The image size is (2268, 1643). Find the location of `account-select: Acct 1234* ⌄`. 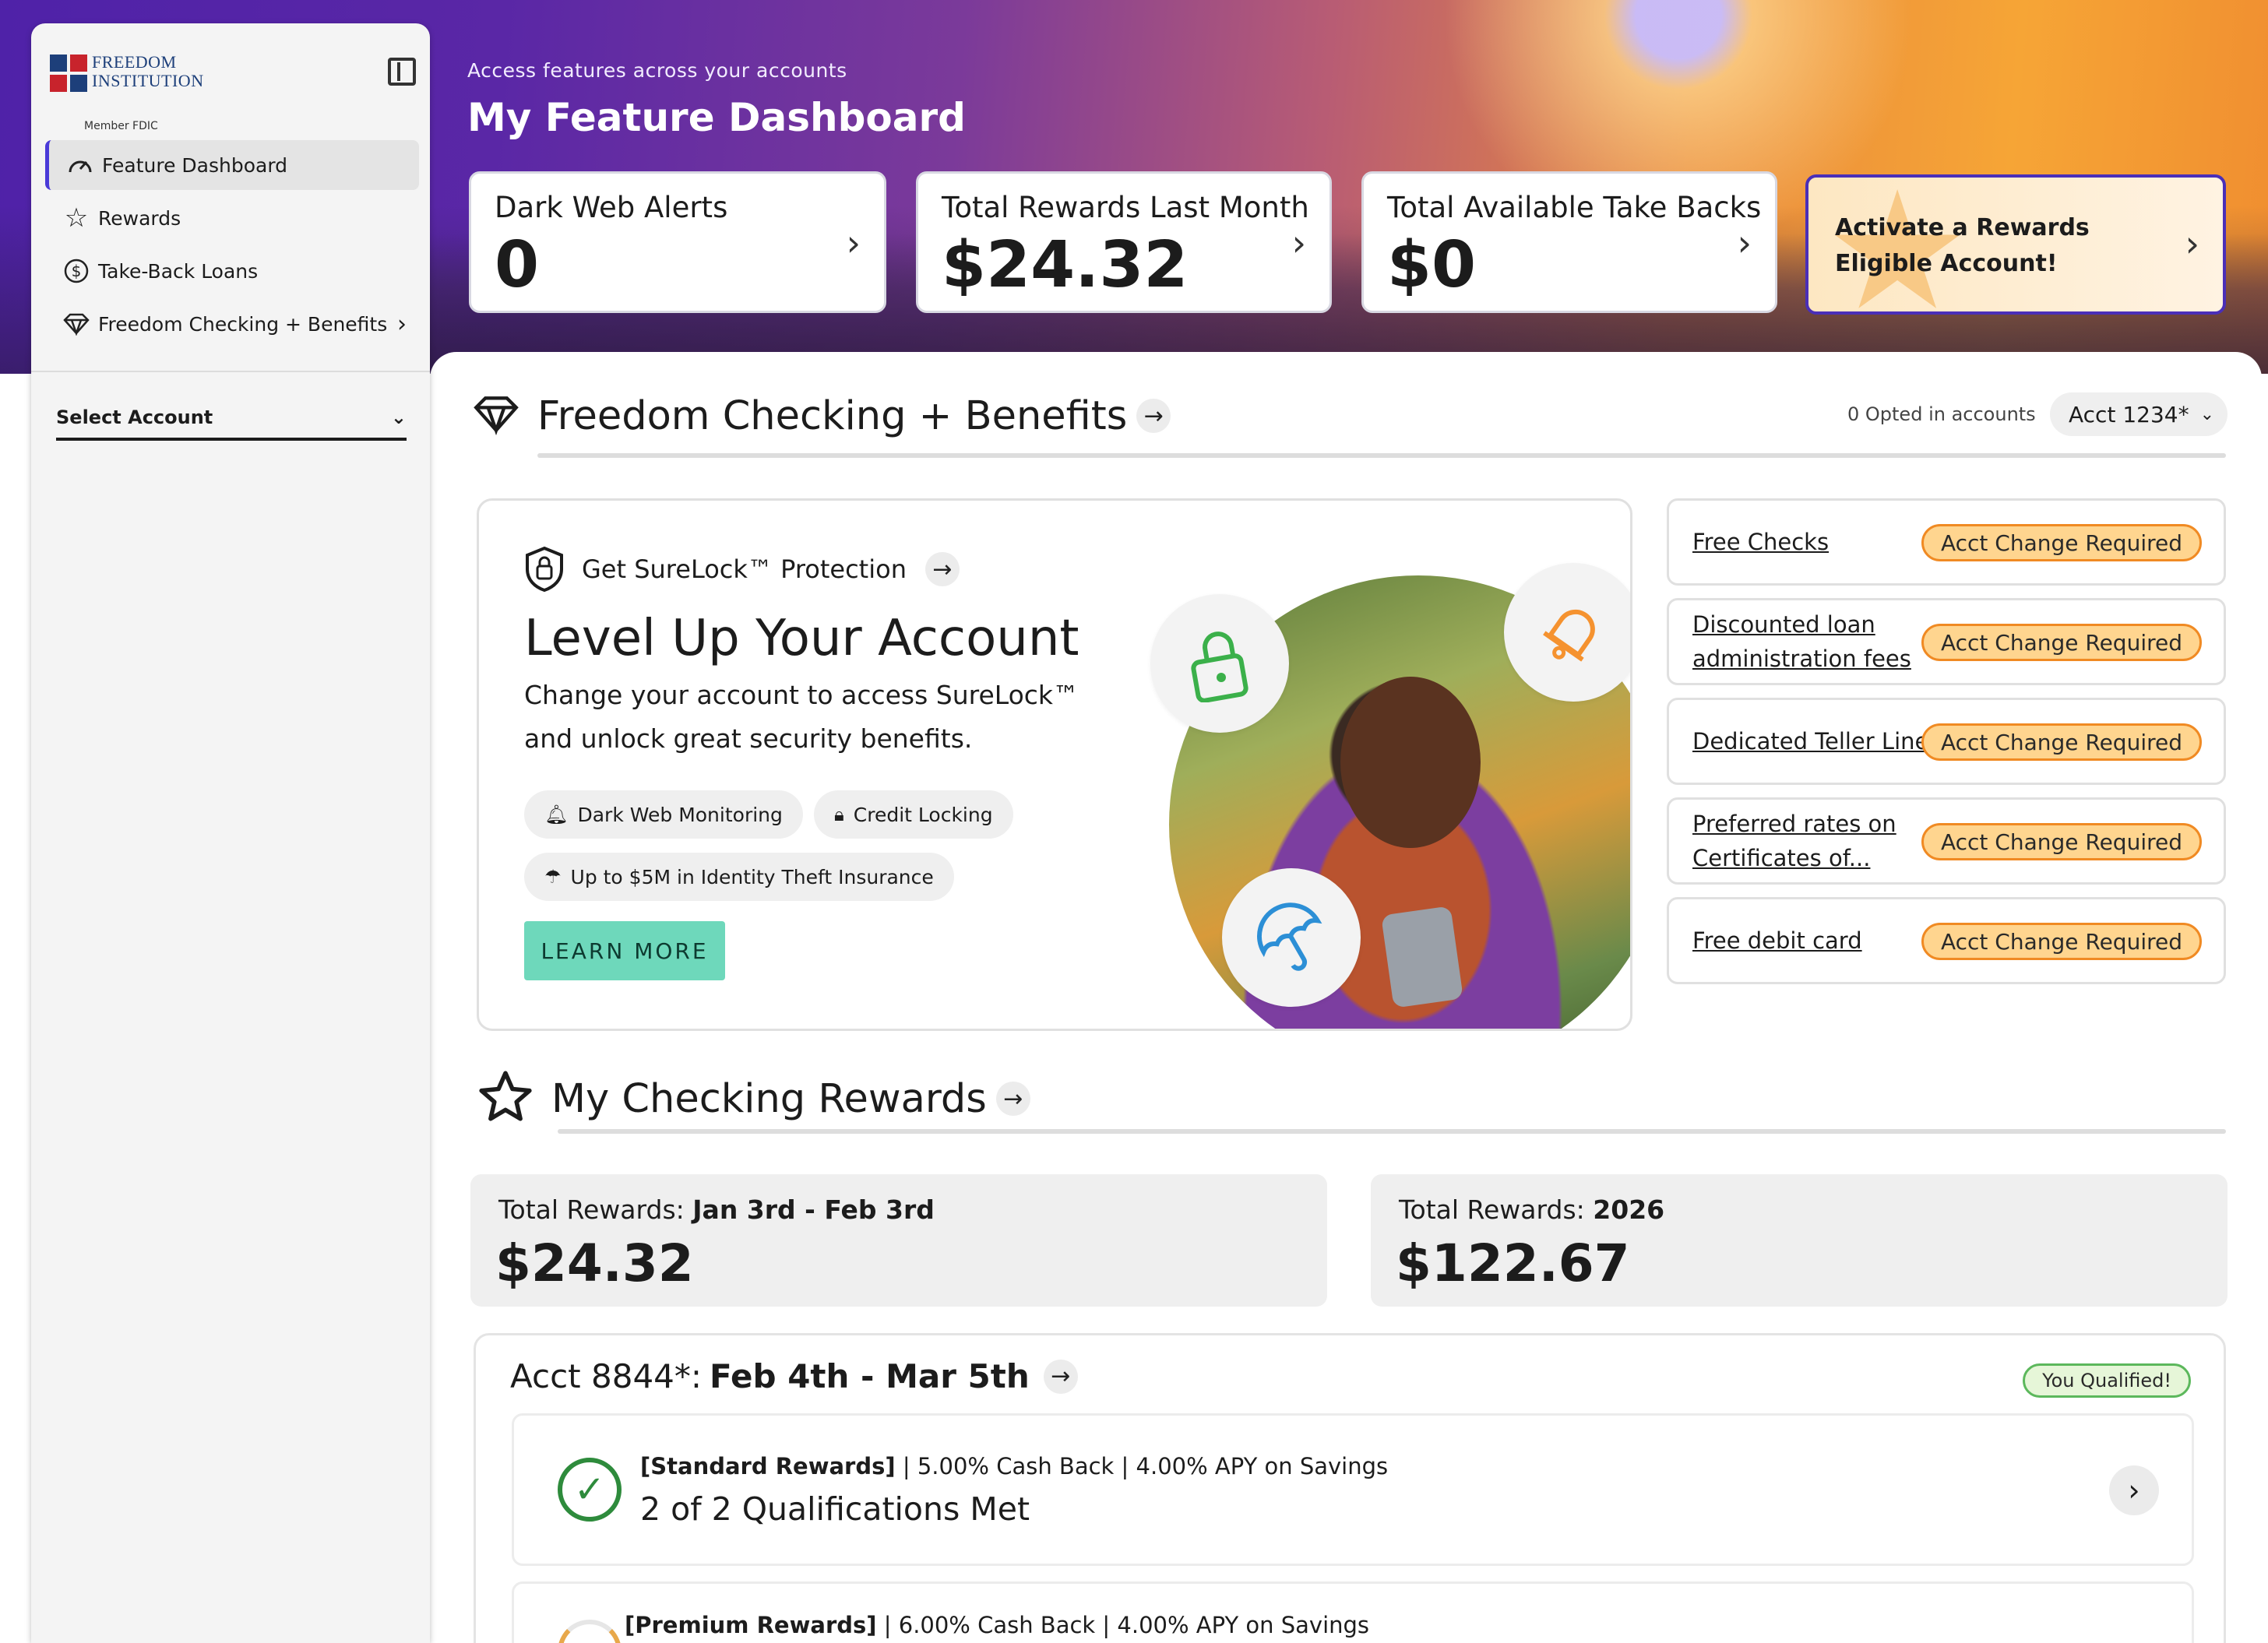

account-select: Acct 1234* ⌄ is located at coordinates (2139, 414).